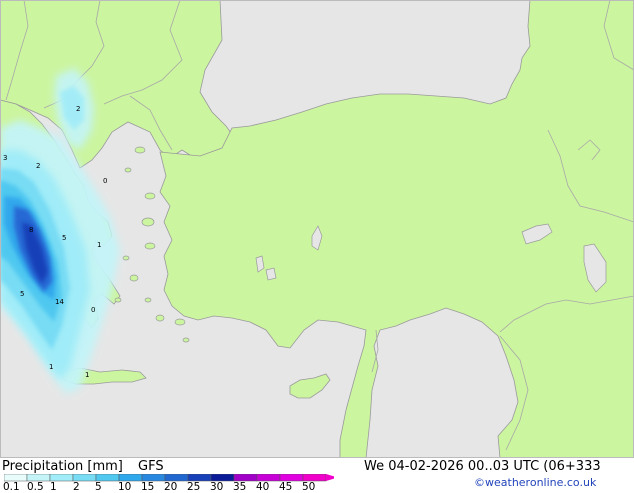  Describe the element at coordinates (98, 487) in the screenshot. I see `legend-tick: 5` at that location.